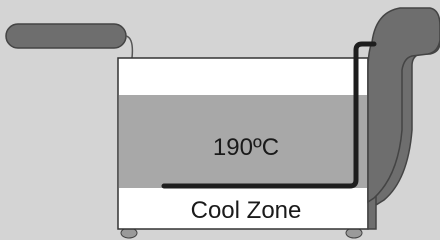  Describe the element at coordinates (246, 147) in the screenshot. I see `oil-temperature-label: 190ºC` at that location.